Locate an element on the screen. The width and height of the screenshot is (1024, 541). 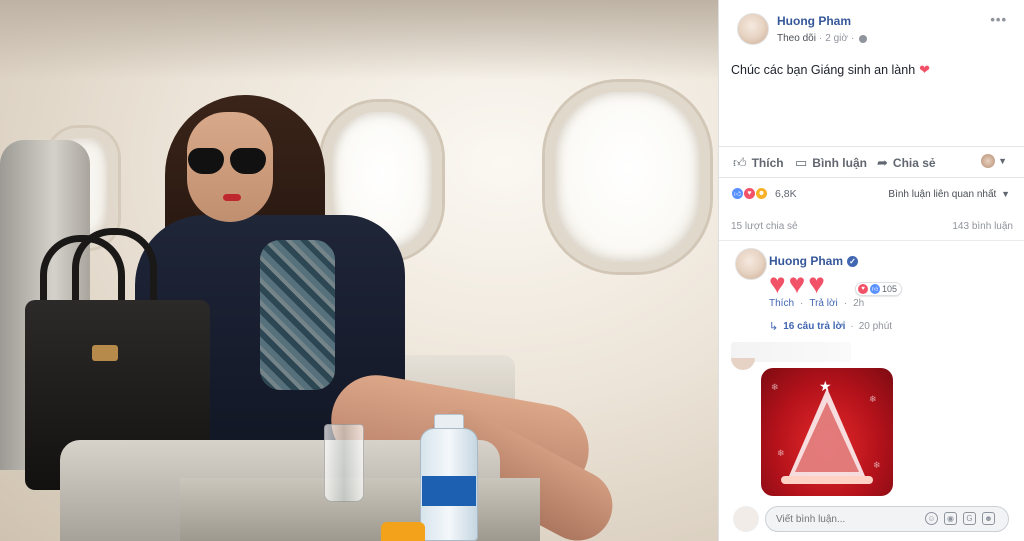
juice-glass is located at coordinates (403, 531).